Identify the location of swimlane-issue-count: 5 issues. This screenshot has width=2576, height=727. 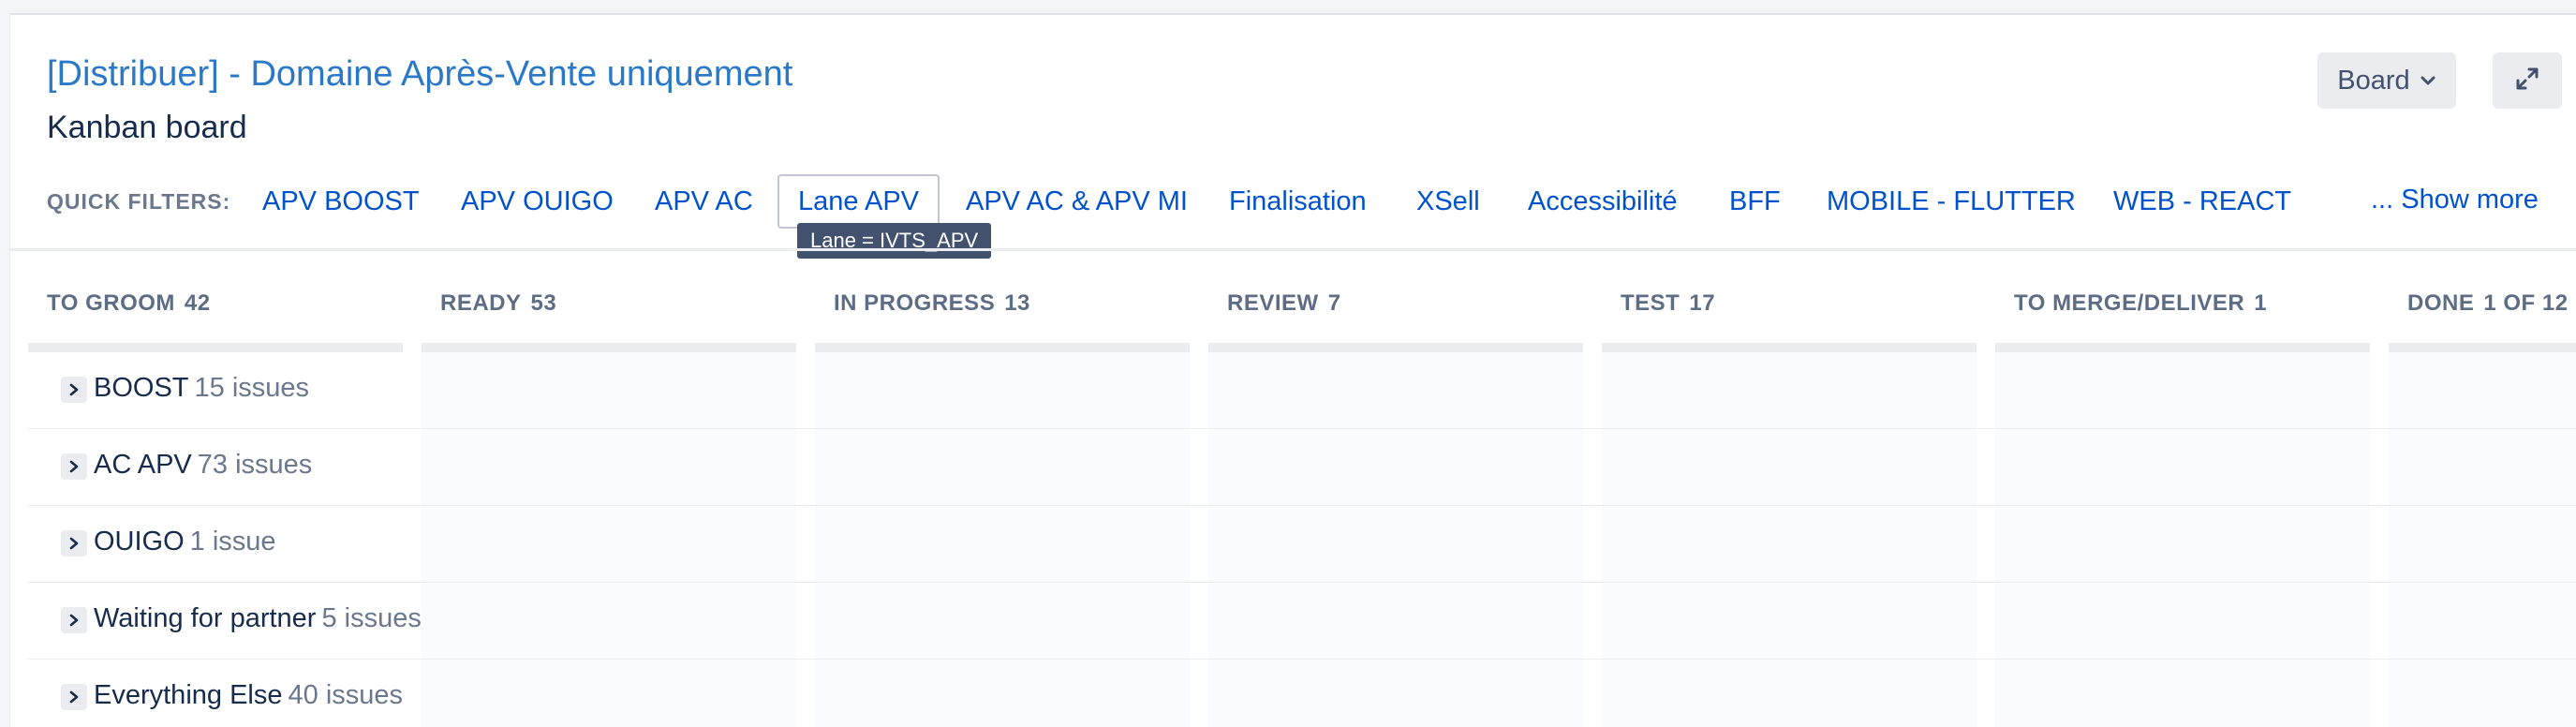
(371, 618).